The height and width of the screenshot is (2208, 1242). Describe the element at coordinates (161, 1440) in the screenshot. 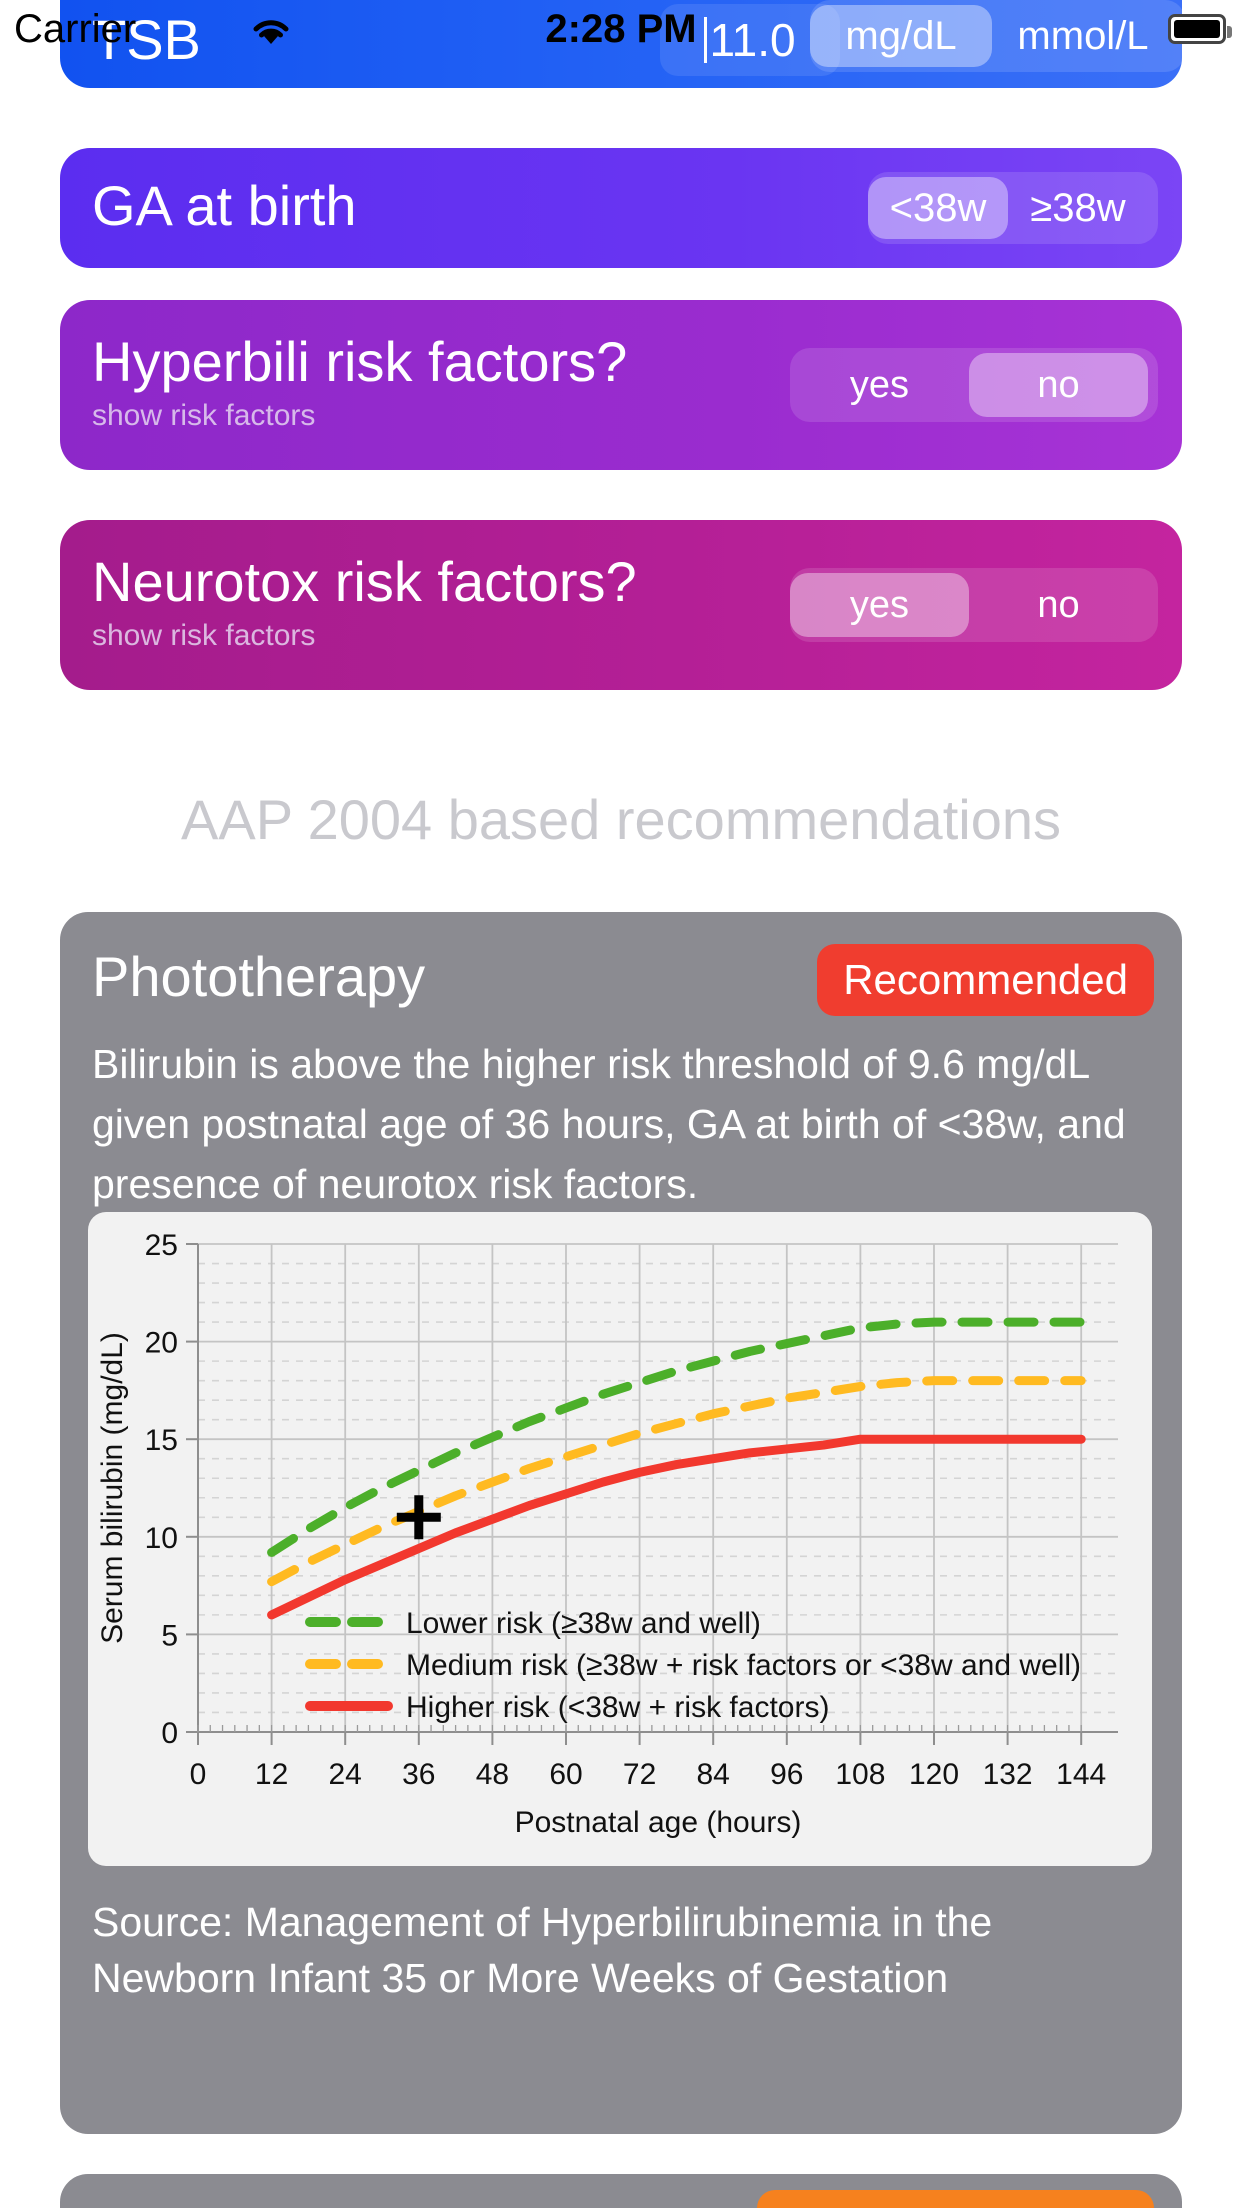

I see `svg-text: 15` at that location.